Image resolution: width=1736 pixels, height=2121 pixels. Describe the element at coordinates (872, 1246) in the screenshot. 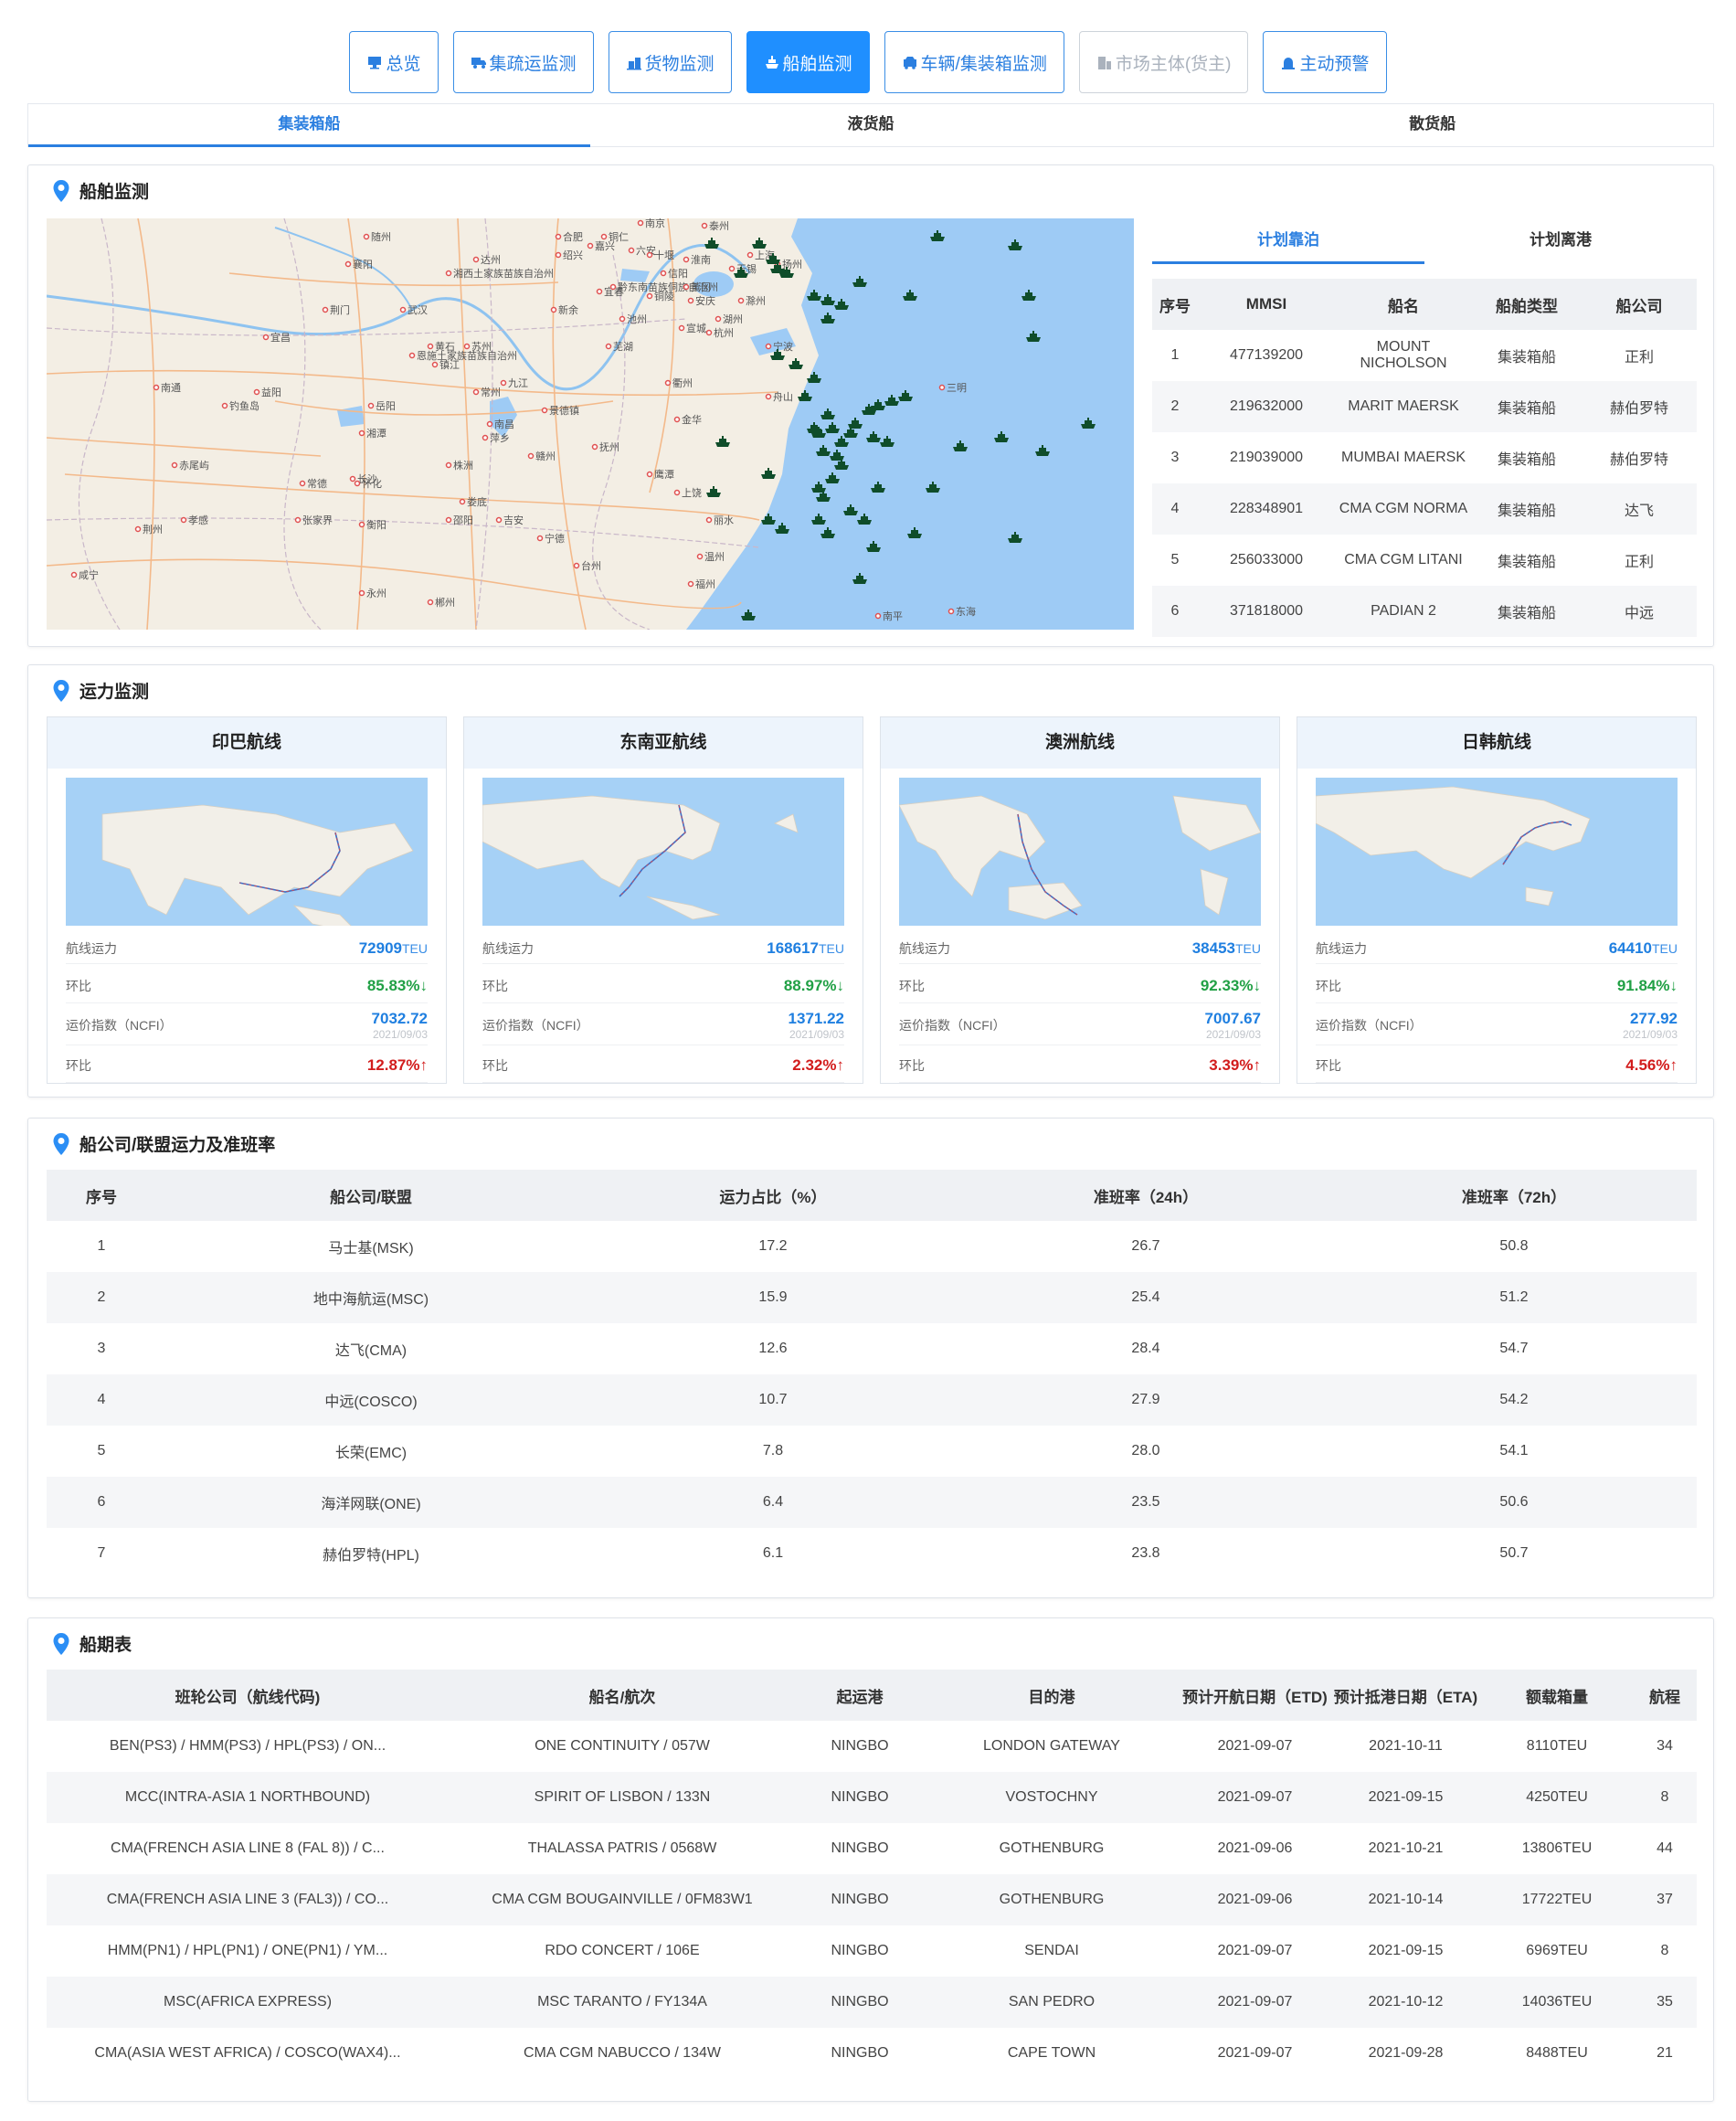

I see `table-row: 1 马士基(MSK) 17.2 26.7 50.8` at that location.